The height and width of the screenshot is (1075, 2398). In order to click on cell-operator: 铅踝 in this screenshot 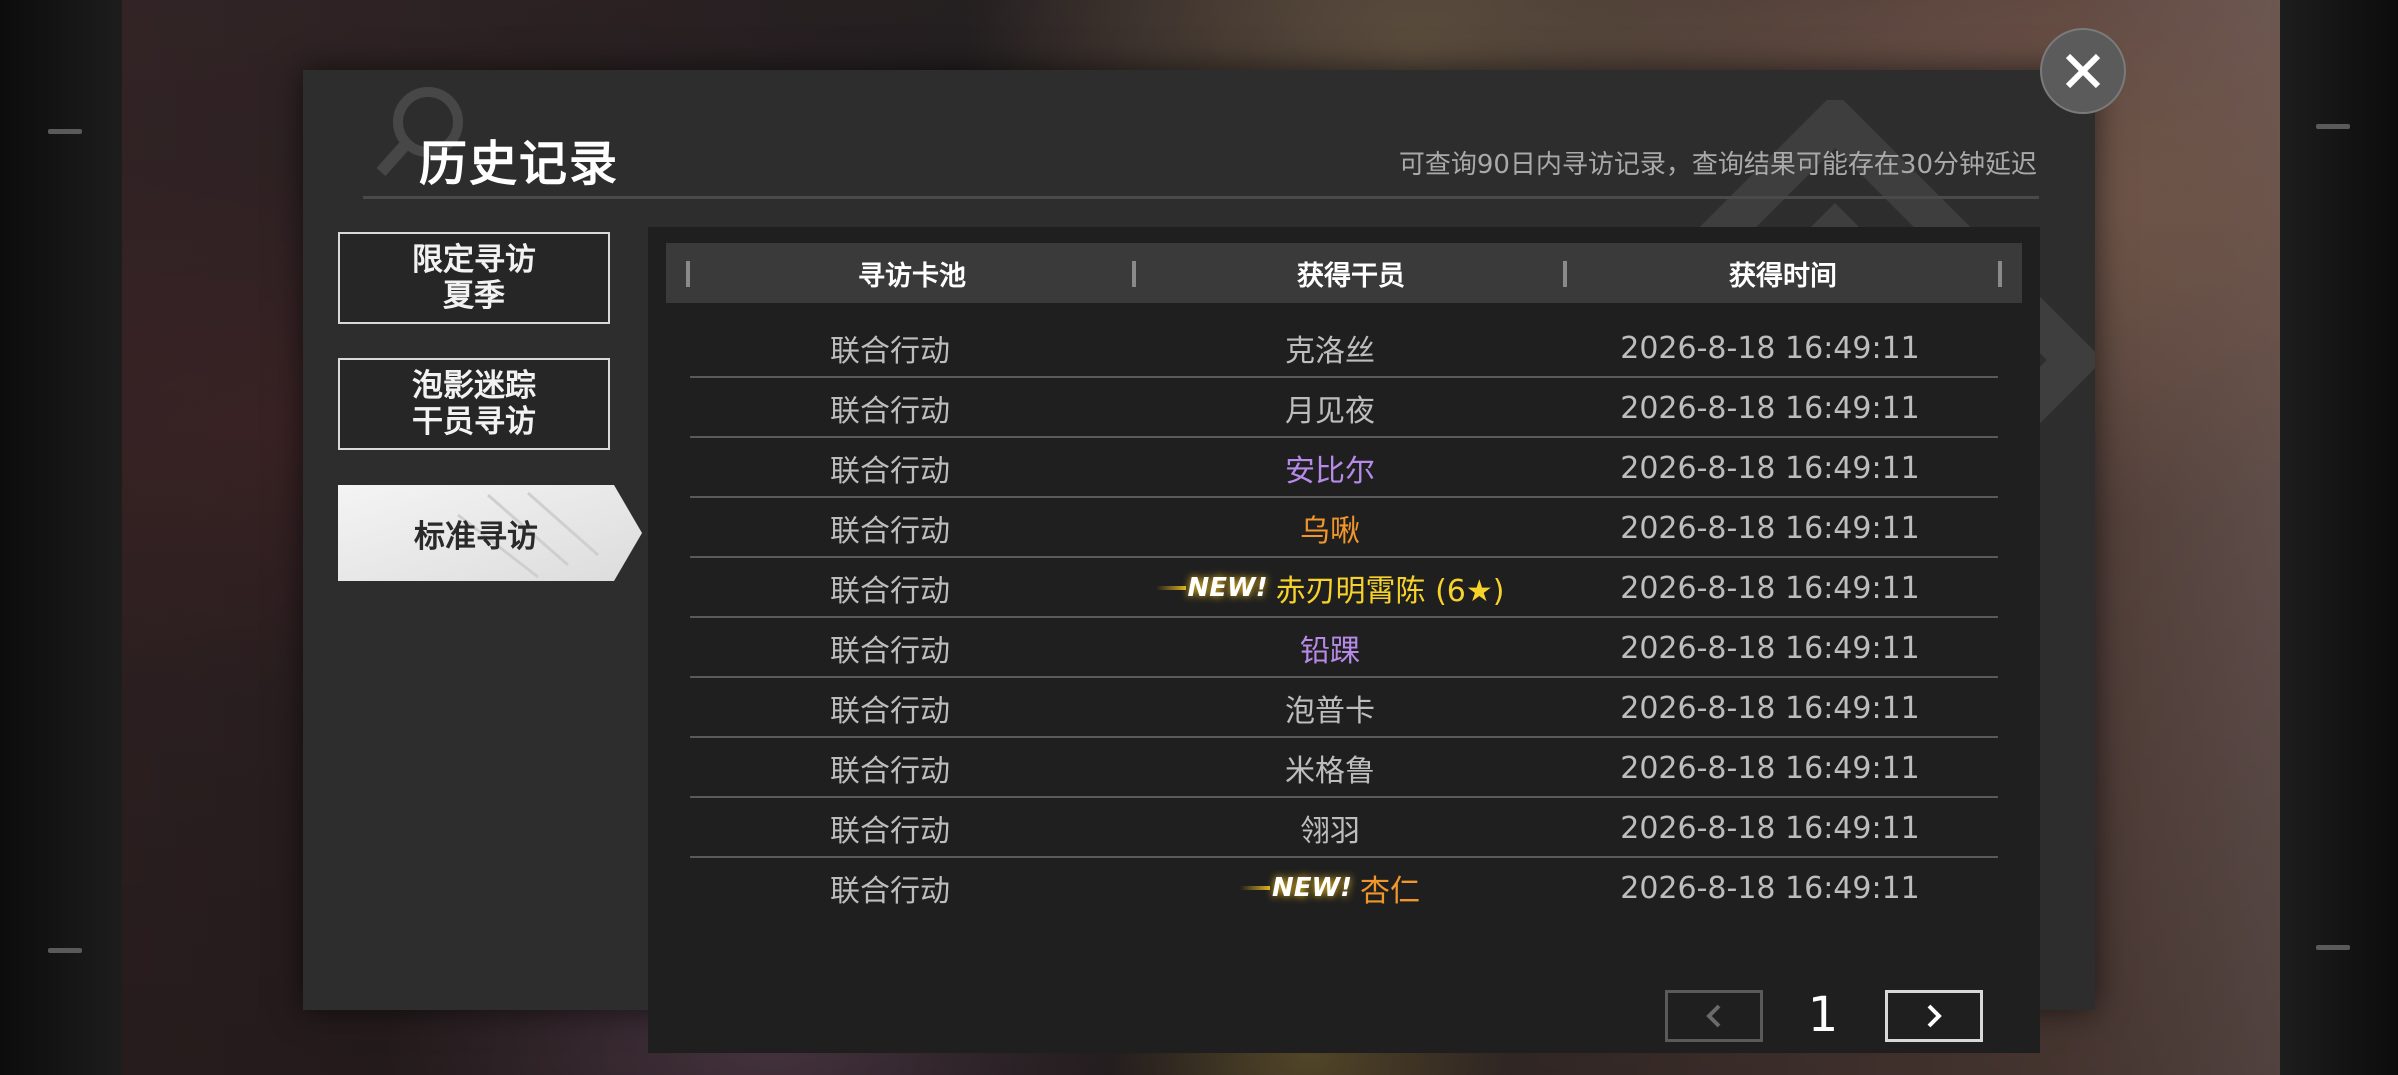, I will do `click(1330, 648)`.